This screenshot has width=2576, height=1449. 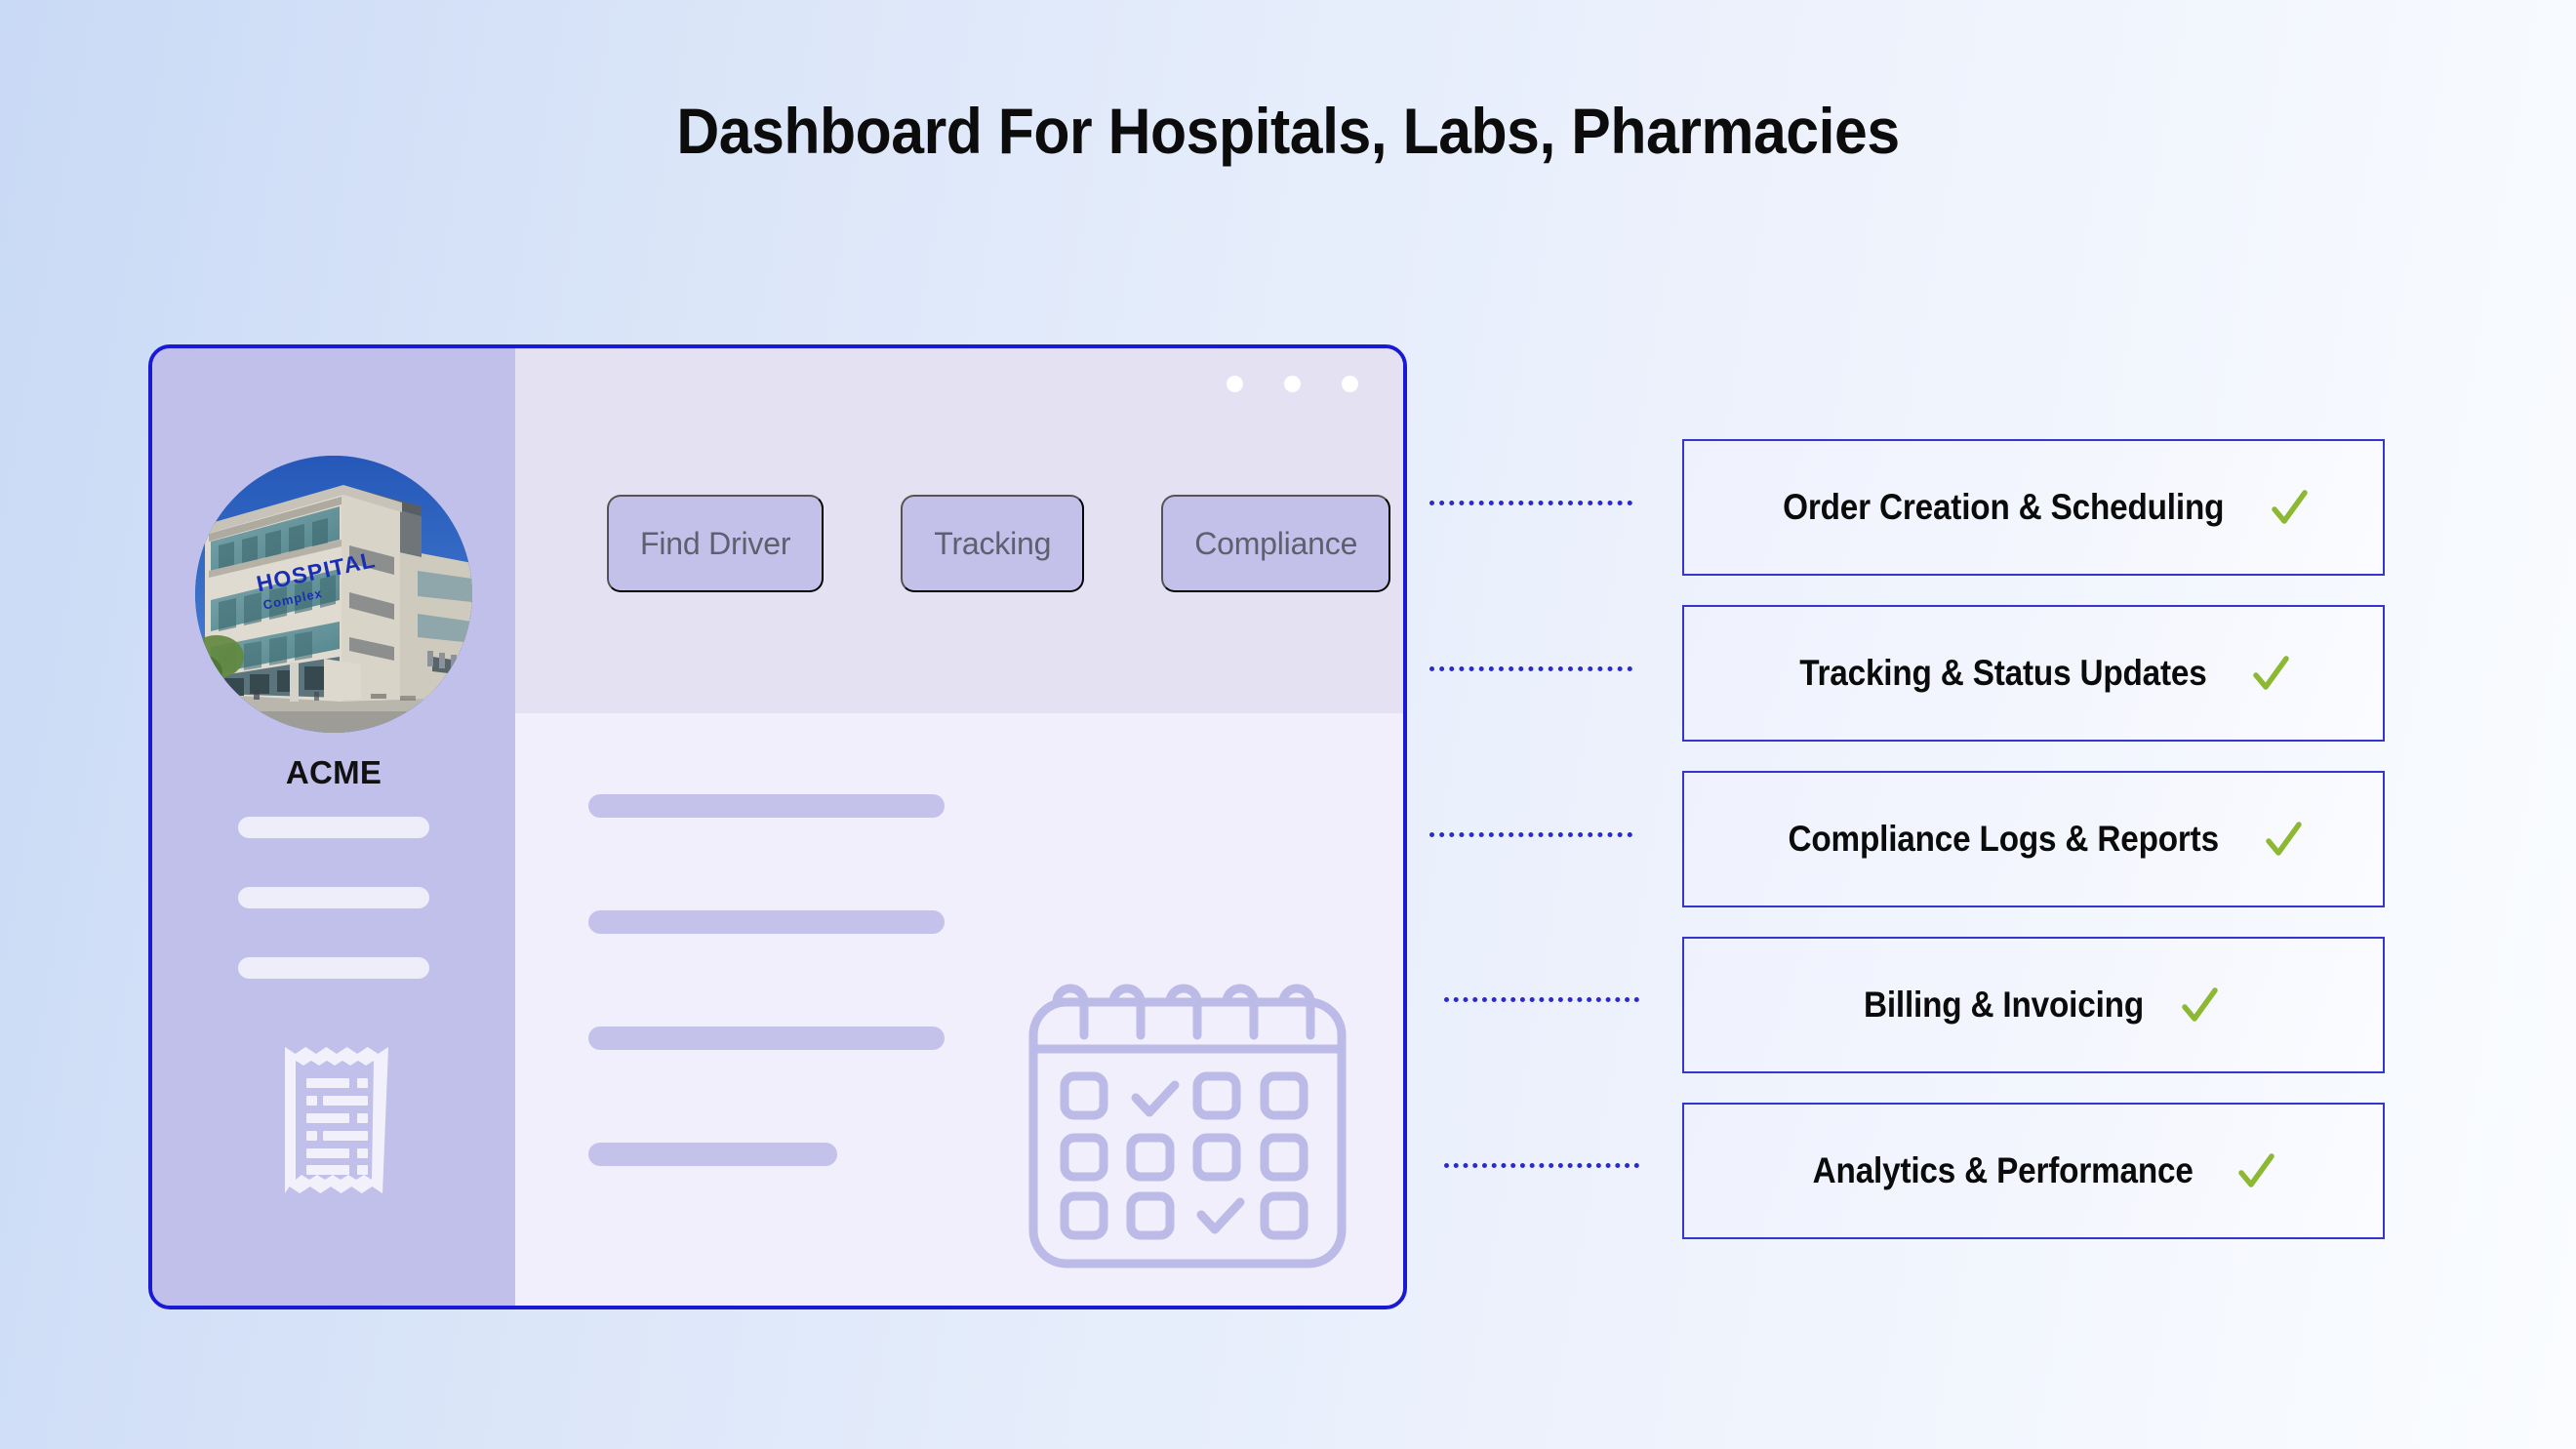 I want to click on window-controls, so click(x=1292, y=384).